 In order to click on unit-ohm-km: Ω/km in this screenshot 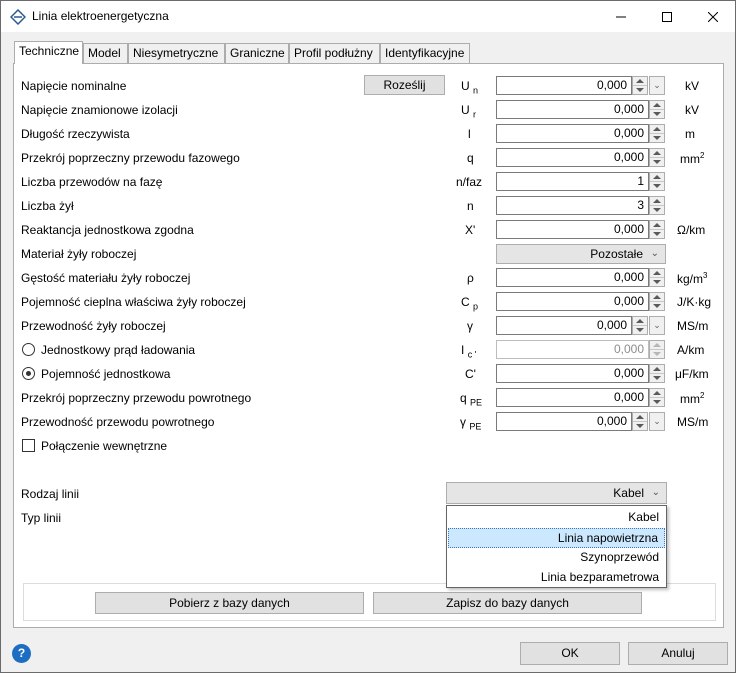, I will do `click(691, 230)`.